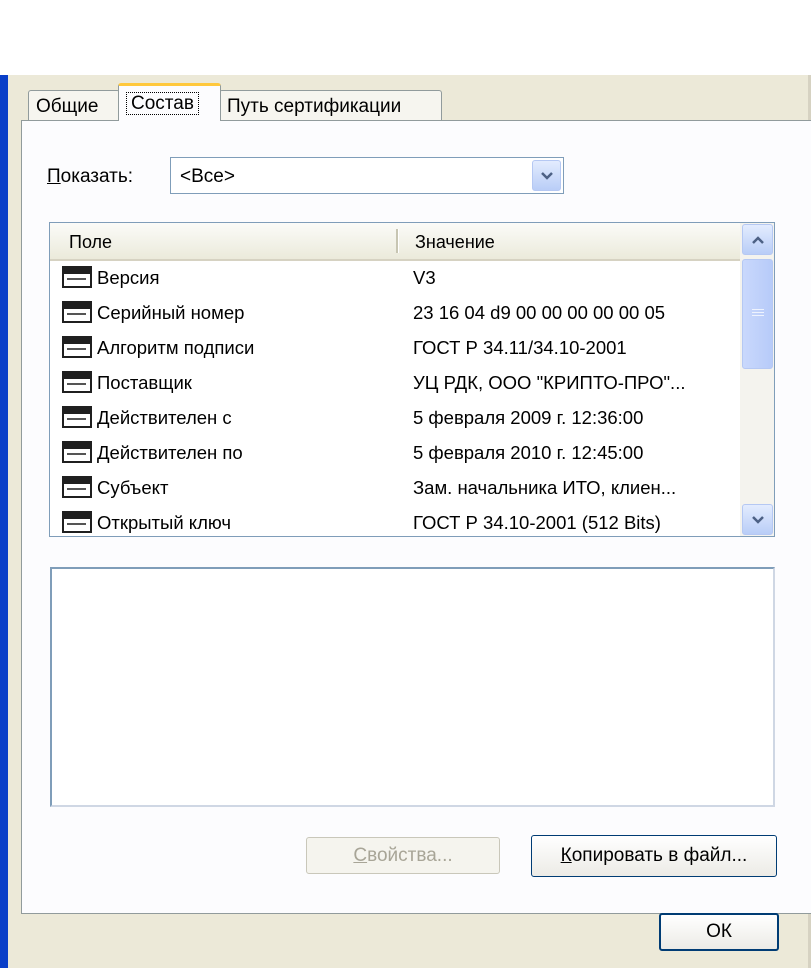  I want to click on tab-composition: Состав, so click(169, 102).